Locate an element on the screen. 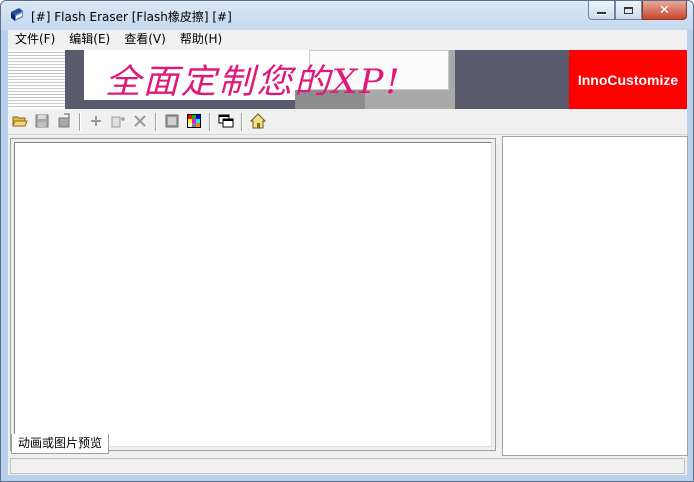 The image size is (694, 482). save-as-icon is located at coordinates (64, 122).